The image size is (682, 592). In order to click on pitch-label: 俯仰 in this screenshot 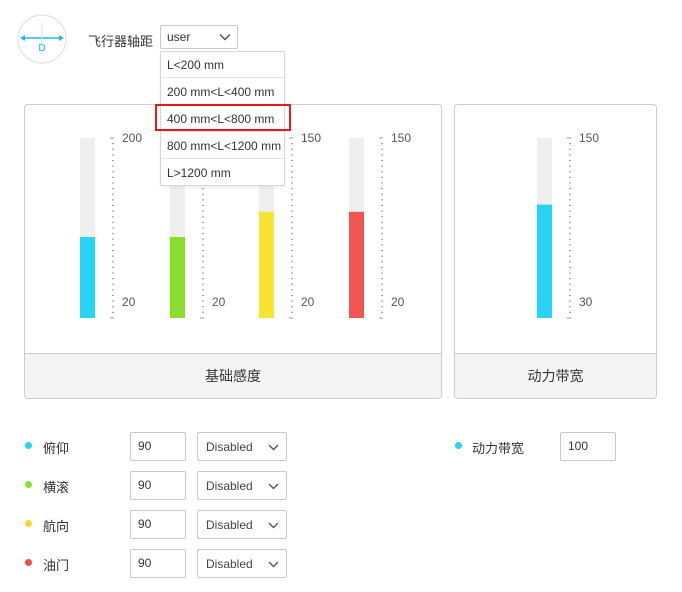, I will do `click(56, 448)`.